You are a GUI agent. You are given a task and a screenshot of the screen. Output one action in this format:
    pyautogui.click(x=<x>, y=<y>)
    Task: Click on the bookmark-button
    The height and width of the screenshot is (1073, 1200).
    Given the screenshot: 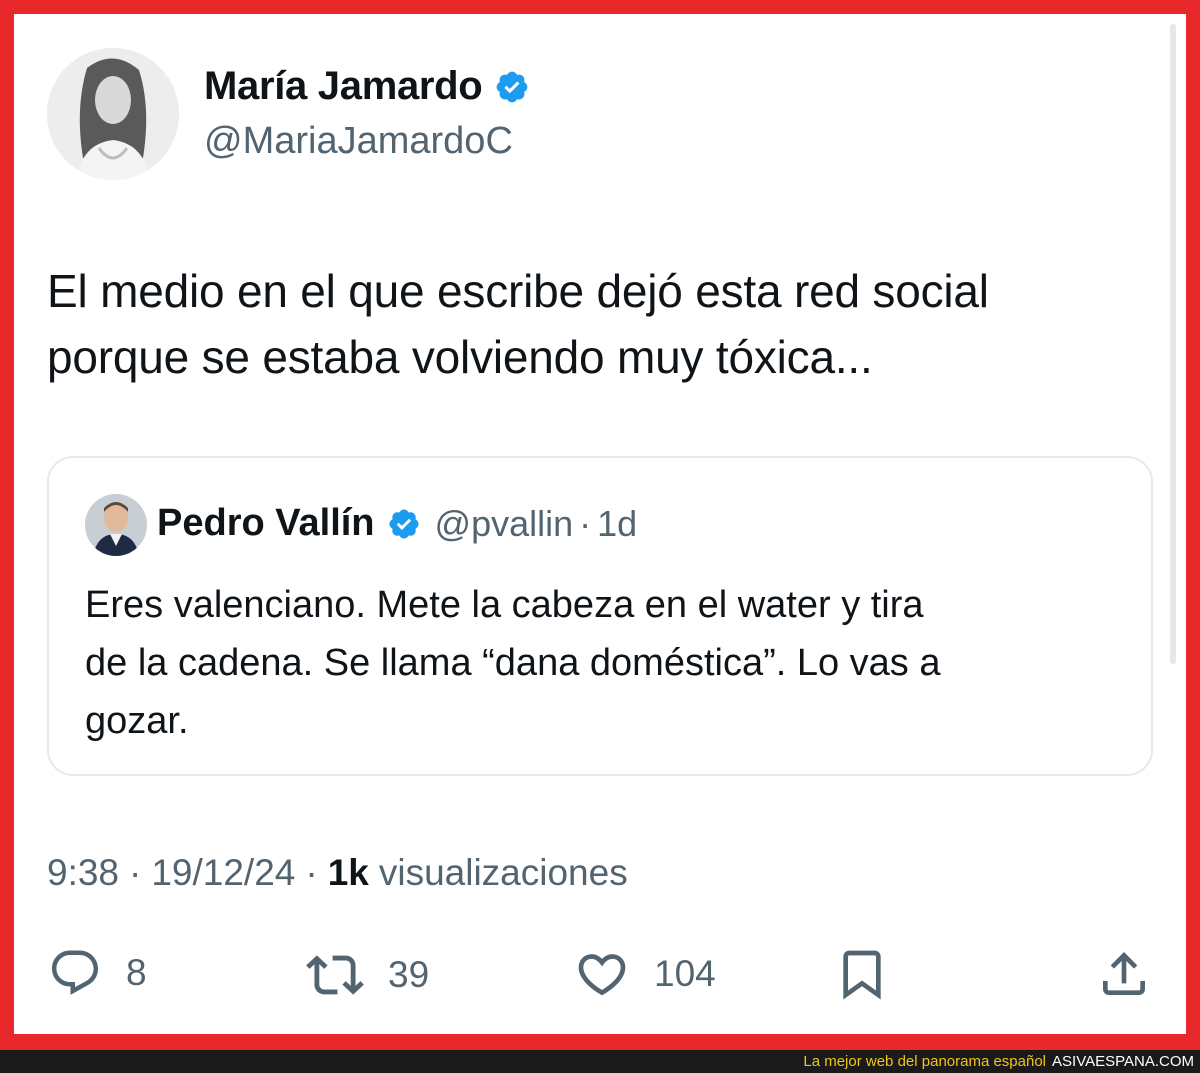 What is the action you would take?
    pyautogui.click(x=862, y=974)
    